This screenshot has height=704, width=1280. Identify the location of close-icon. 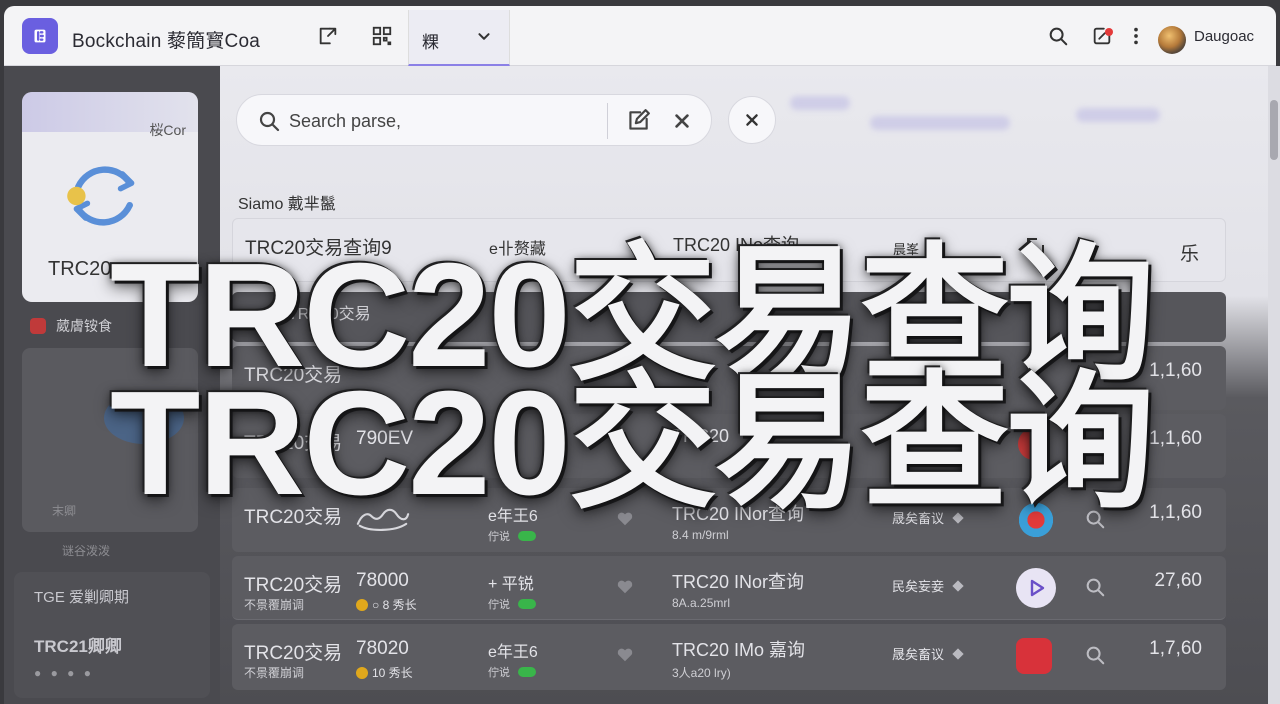
(752, 120).